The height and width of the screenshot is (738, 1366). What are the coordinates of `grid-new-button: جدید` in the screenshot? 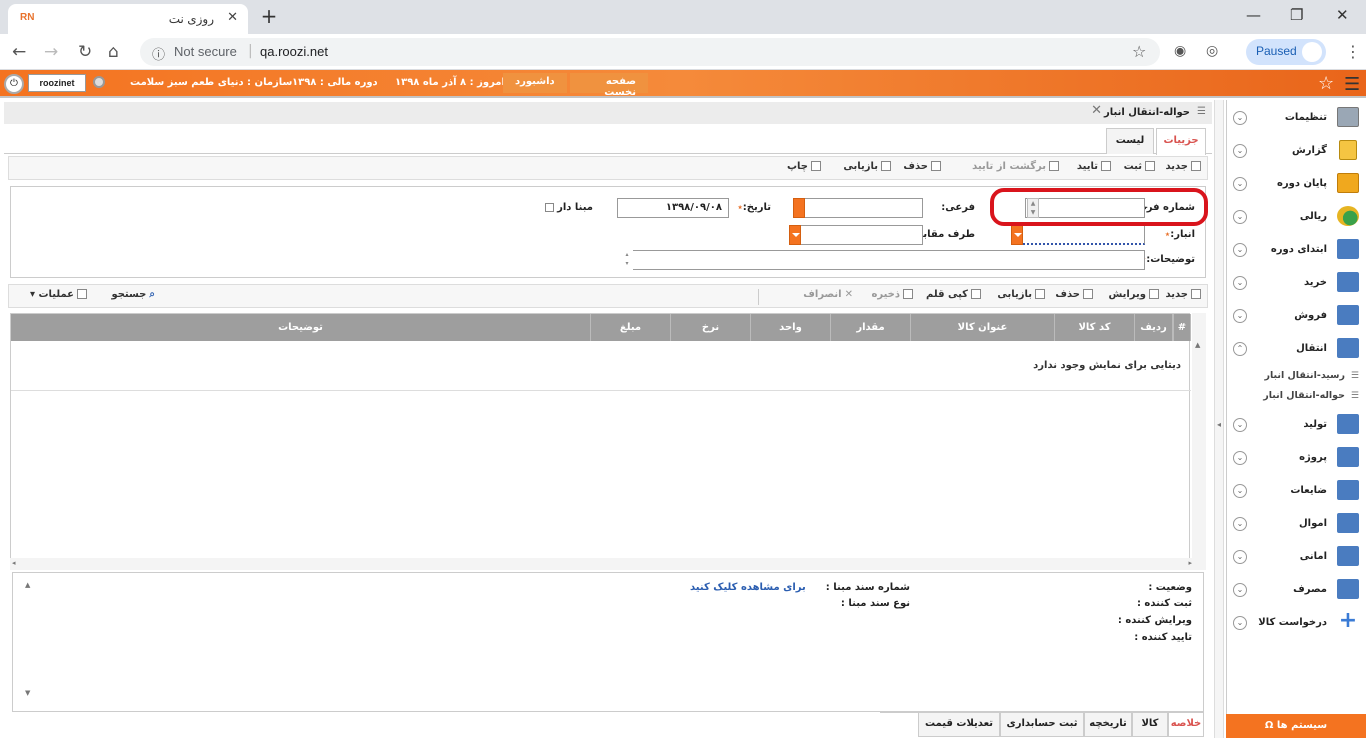 It's located at (1183, 294).